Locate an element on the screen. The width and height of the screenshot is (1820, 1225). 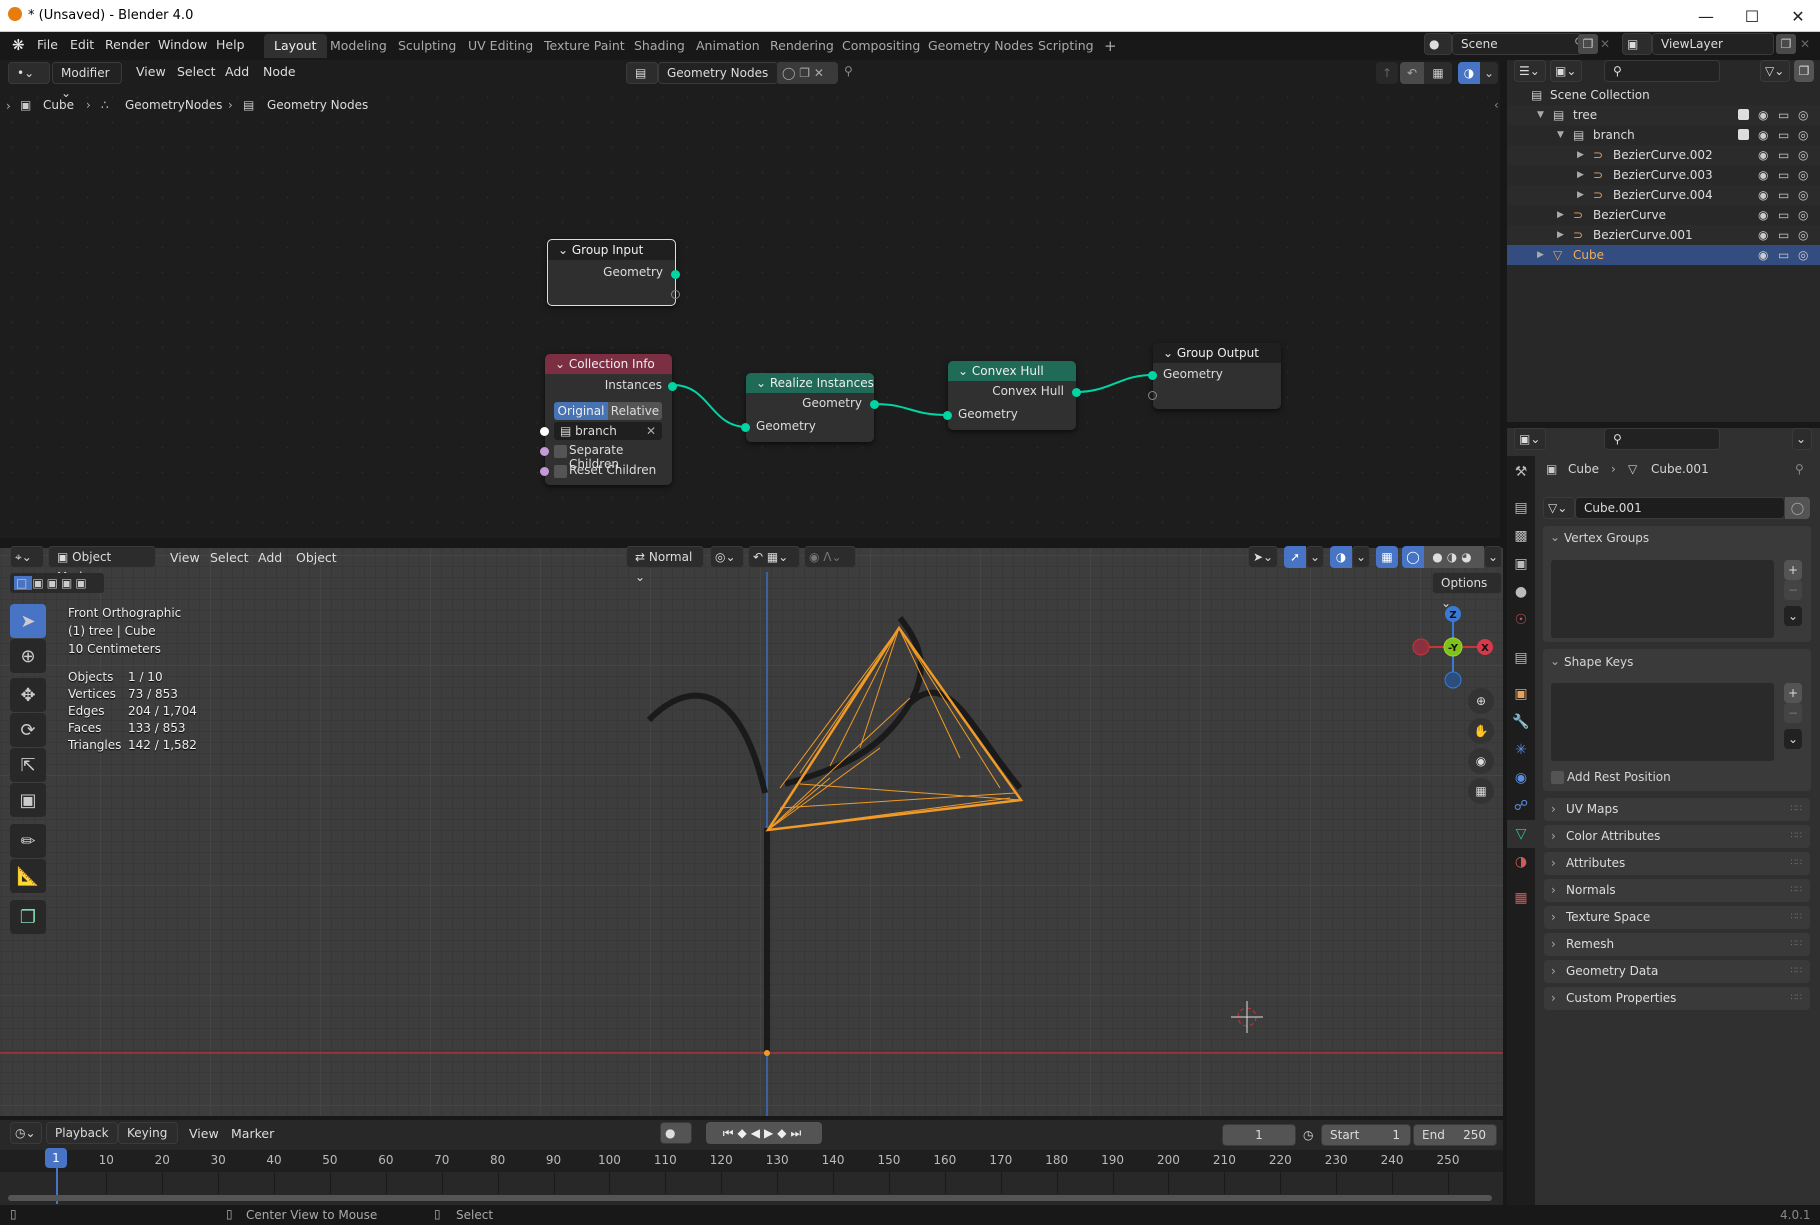
modifier-tab-icon: 🔧 is located at coordinates (1521, 722).